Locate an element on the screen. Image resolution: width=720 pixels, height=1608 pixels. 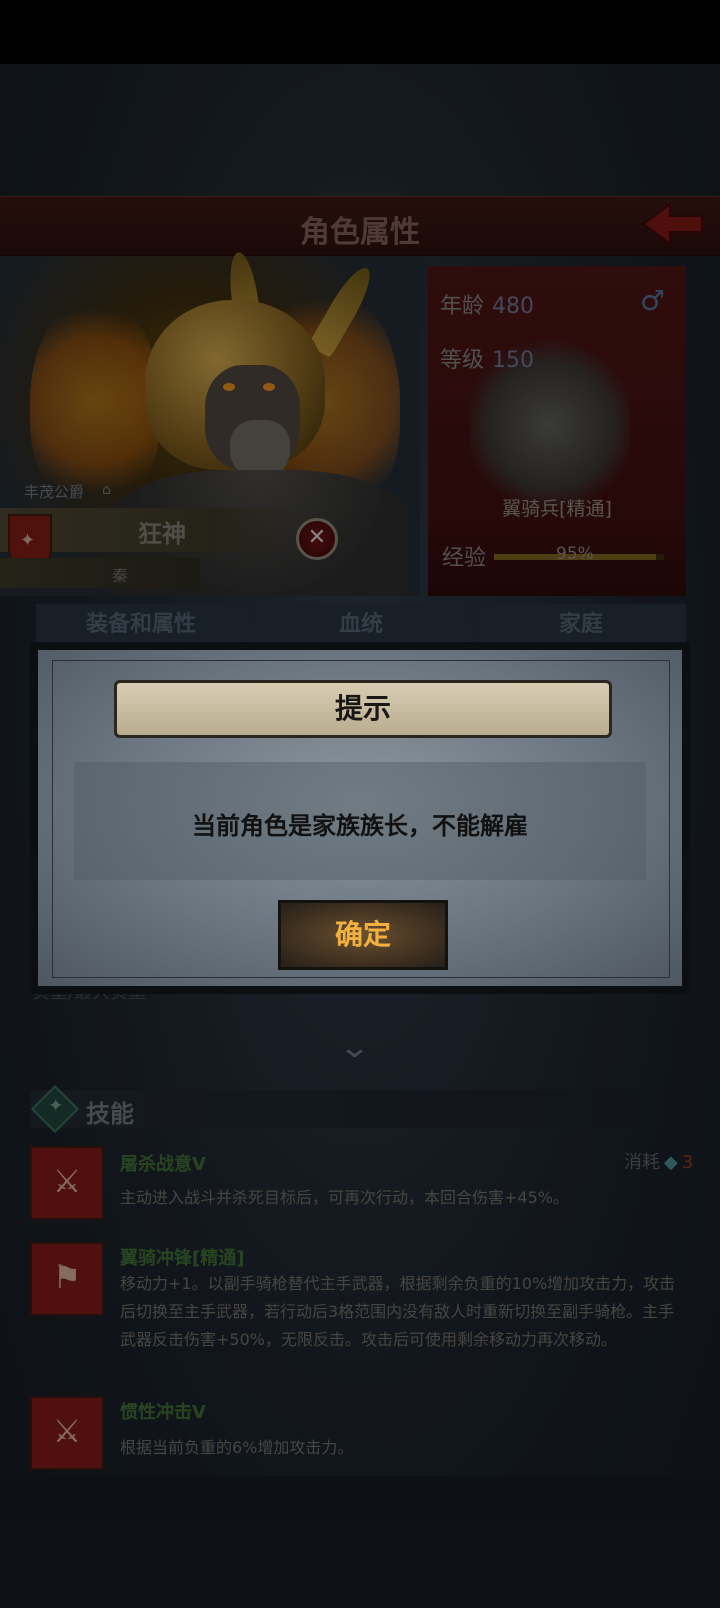
dialog-message-box: 当前角色是家族族长，不能解雇 is located at coordinates (360, 821).